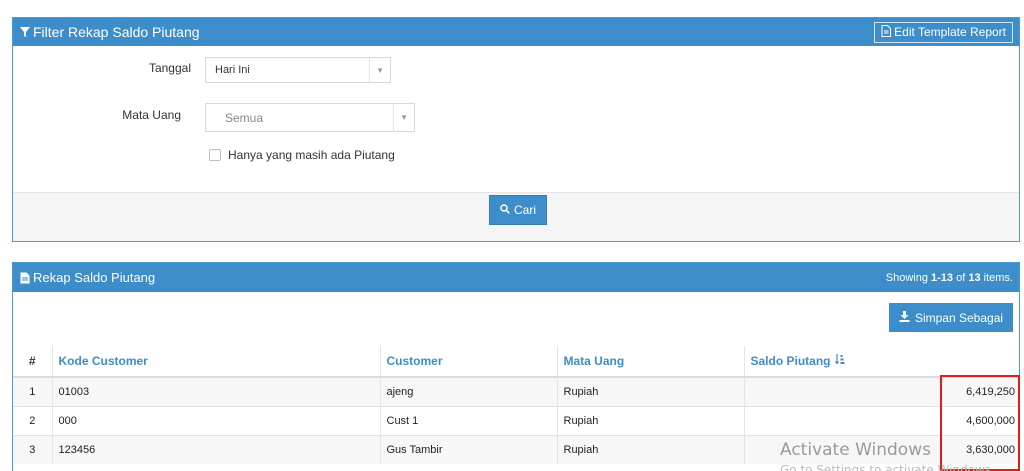 The image size is (1024, 471). What do you see at coordinates (298, 70) in the screenshot?
I see `tanggal-select: Hari Ini ▼` at bounding box center [298, 70].